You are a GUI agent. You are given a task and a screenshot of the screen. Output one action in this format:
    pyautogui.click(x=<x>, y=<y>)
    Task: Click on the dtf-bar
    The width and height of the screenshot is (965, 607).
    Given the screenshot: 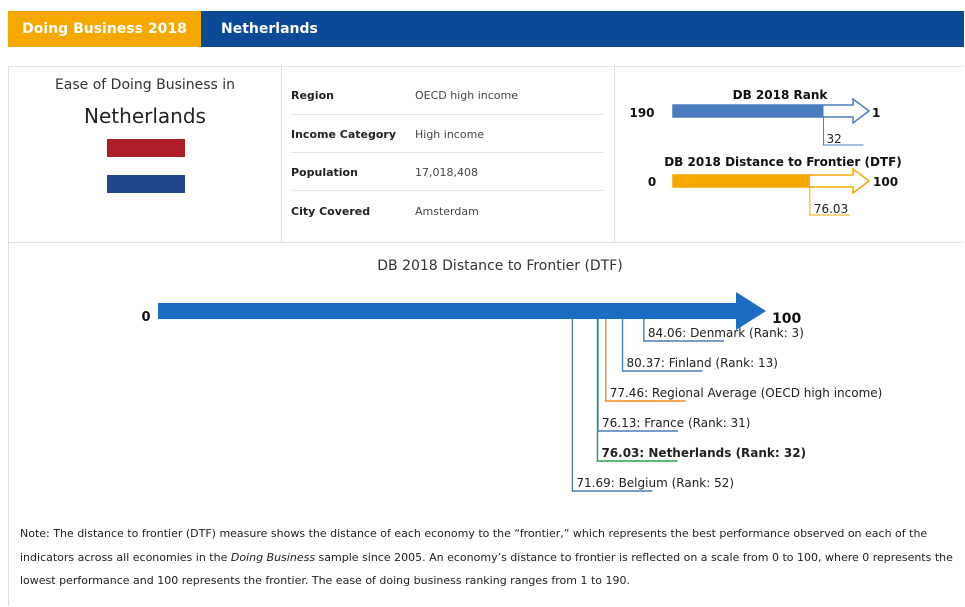 What is the action you would take?
    pyautogui.click(x=741, y=181)
    